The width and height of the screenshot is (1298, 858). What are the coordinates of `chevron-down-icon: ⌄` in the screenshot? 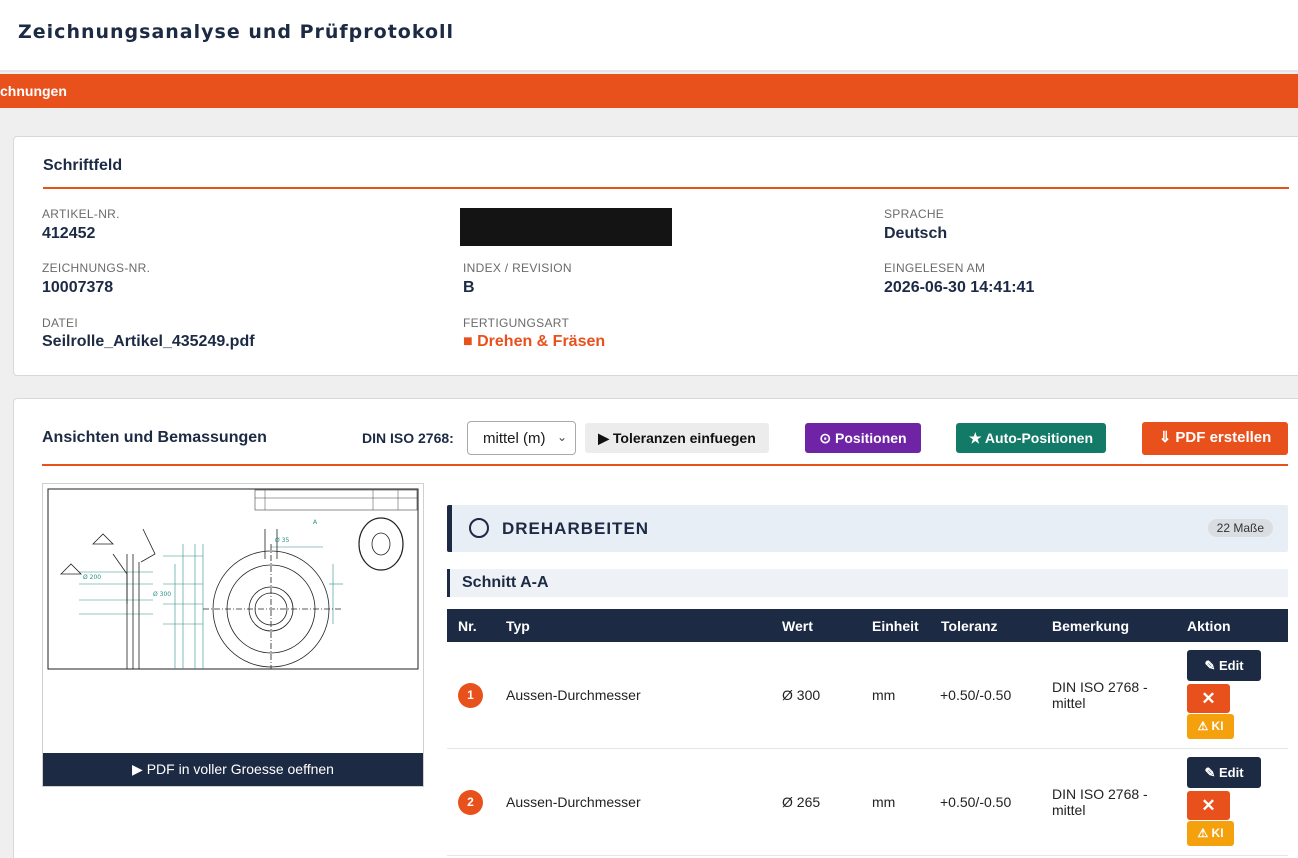 It's located at (561, 437).